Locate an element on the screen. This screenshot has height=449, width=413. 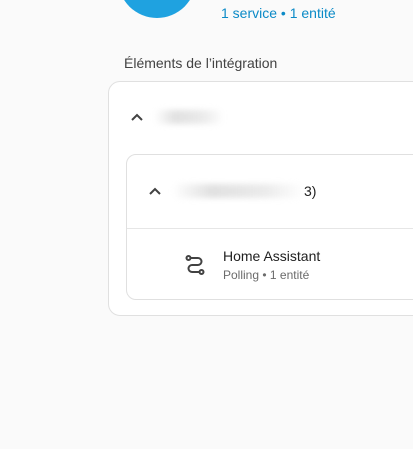
integration-logo is located at coordinates (157, 9).